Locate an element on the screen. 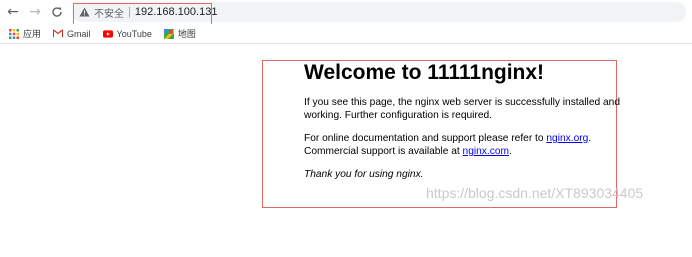  forward-button: → is located at coordinates (35, 12).